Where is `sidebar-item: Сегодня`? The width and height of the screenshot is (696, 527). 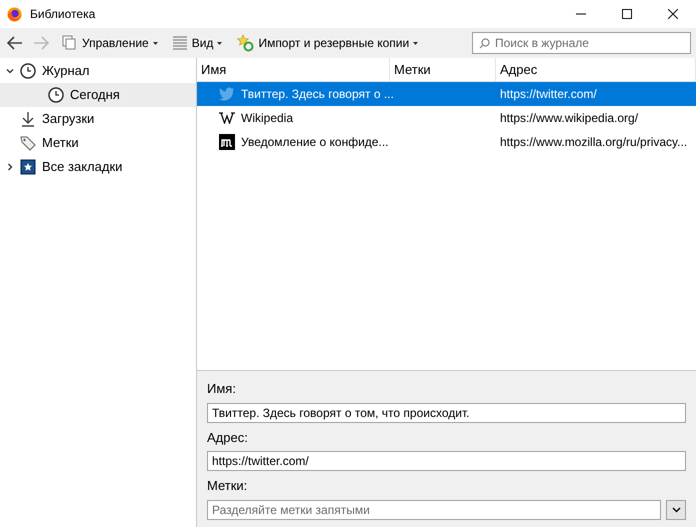
sidebar-item: Сегодня is located at coordinates (98, 95).